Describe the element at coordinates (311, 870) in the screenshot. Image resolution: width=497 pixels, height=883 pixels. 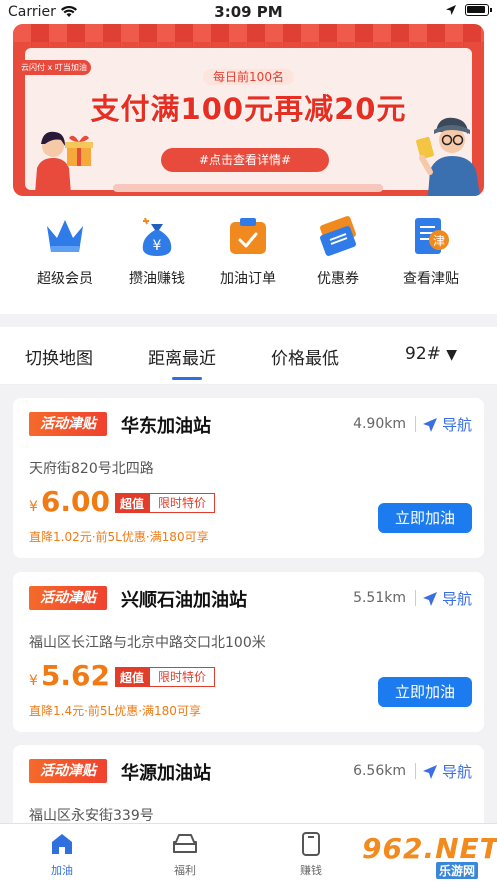
I see `tab-label: 赚钱` at that location.